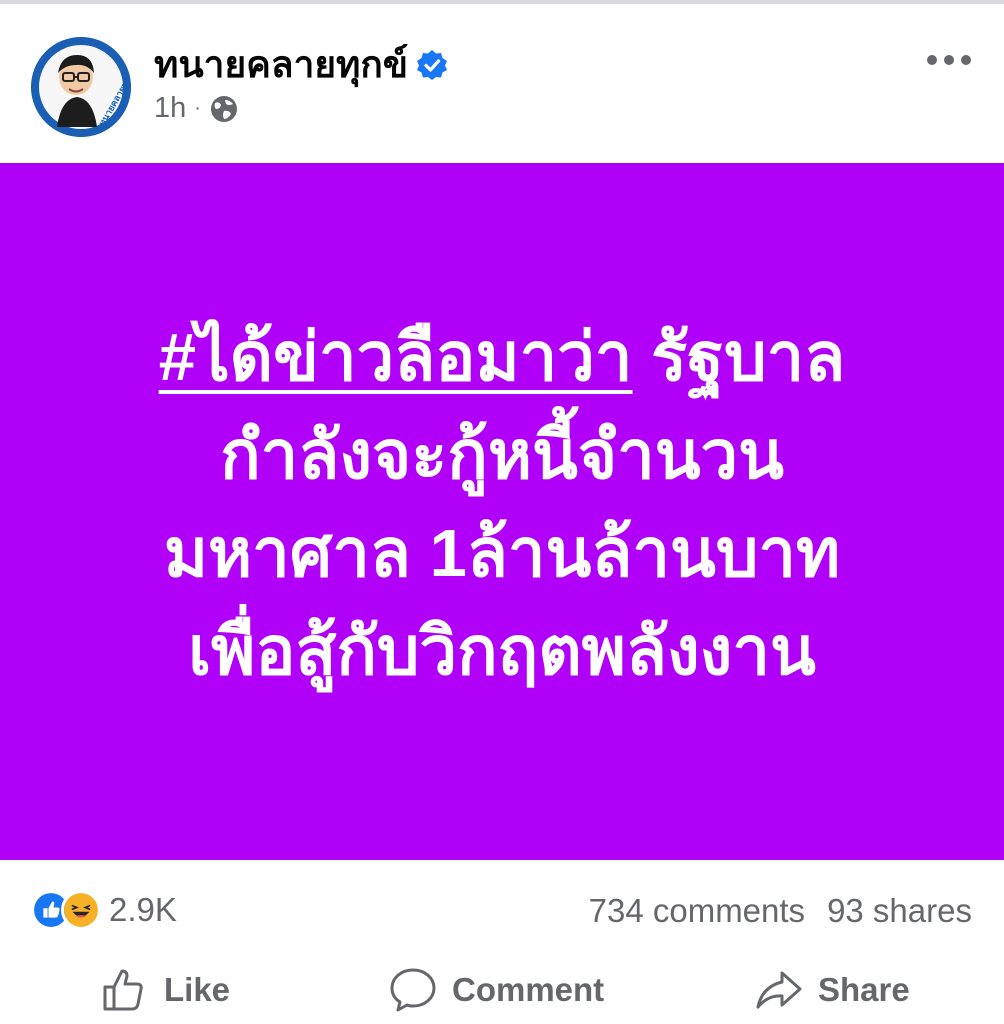 Image resolution: width=1004 pixels, height=1024 pixels. Describe the element at coordinates (81, 910) in the screenshot. I see `haha-reaction-icon` at that location.